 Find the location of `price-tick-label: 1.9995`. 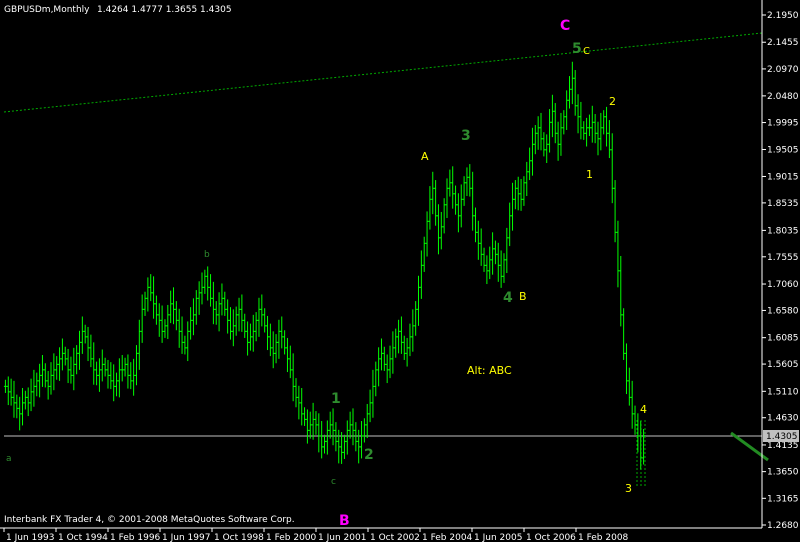

price-tick-label: 1.9995 is located at coordinates (783, 124).